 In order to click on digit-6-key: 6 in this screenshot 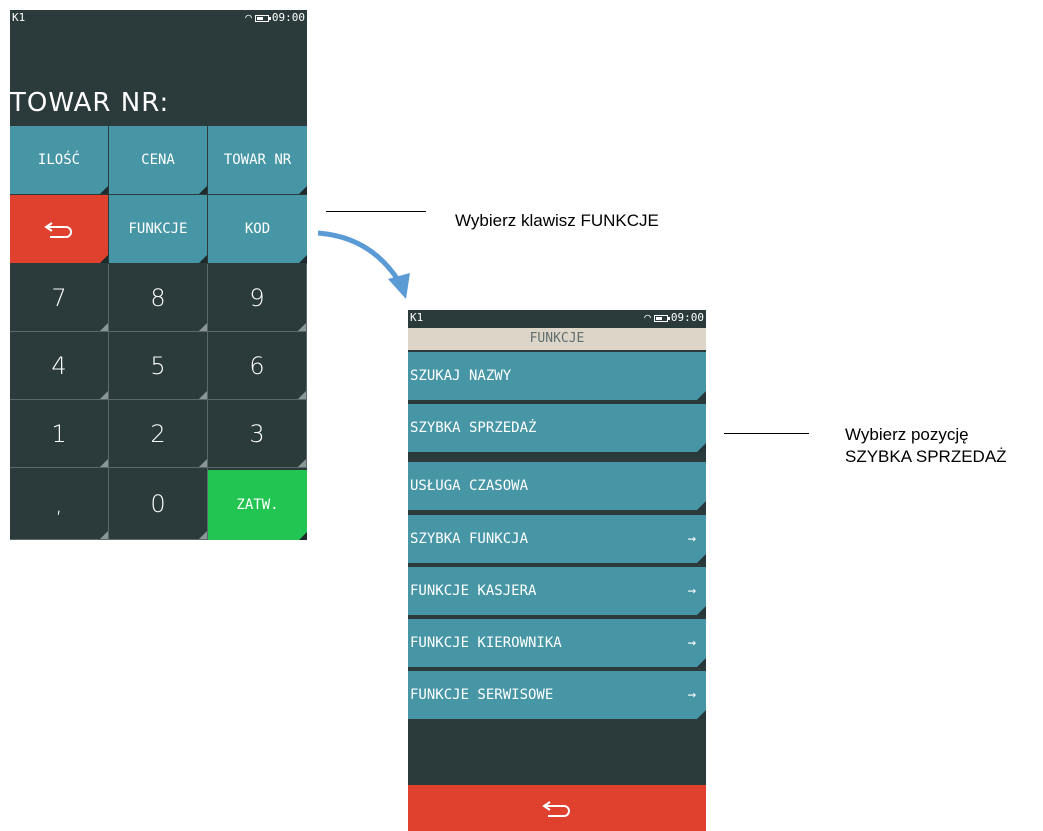, I will do `click(257, 366)`.